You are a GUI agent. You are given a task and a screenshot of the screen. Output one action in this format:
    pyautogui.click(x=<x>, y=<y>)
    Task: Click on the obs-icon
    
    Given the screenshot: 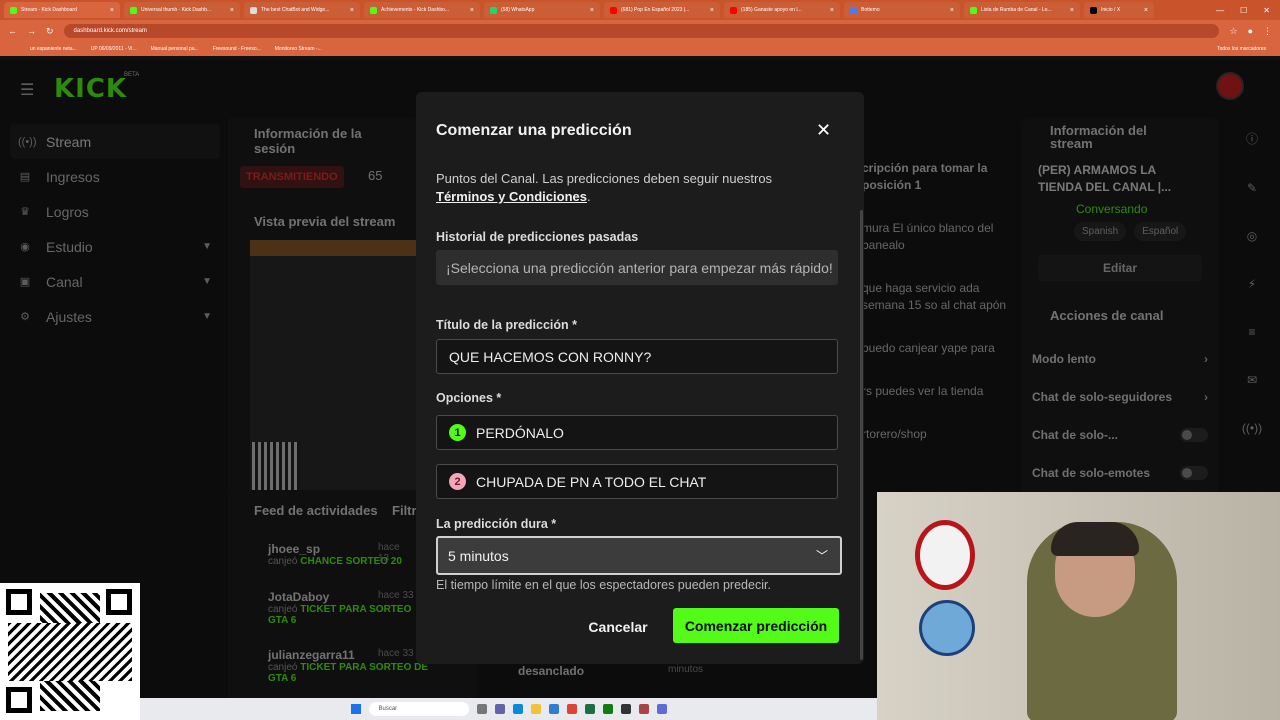 What is the action you would take?
    pyautogui.click(x=625, y=709)
    